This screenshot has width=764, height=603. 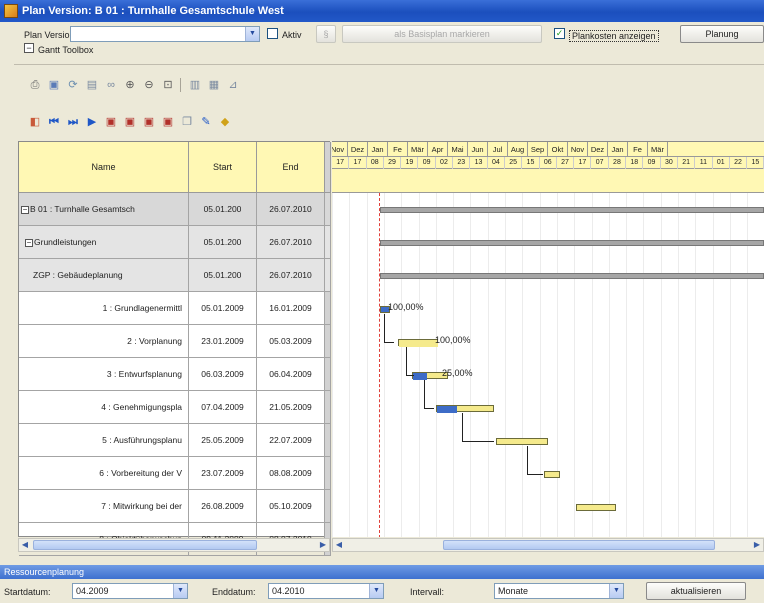 I want to click on day-header-cell: 17, so click(x=341, y=163).